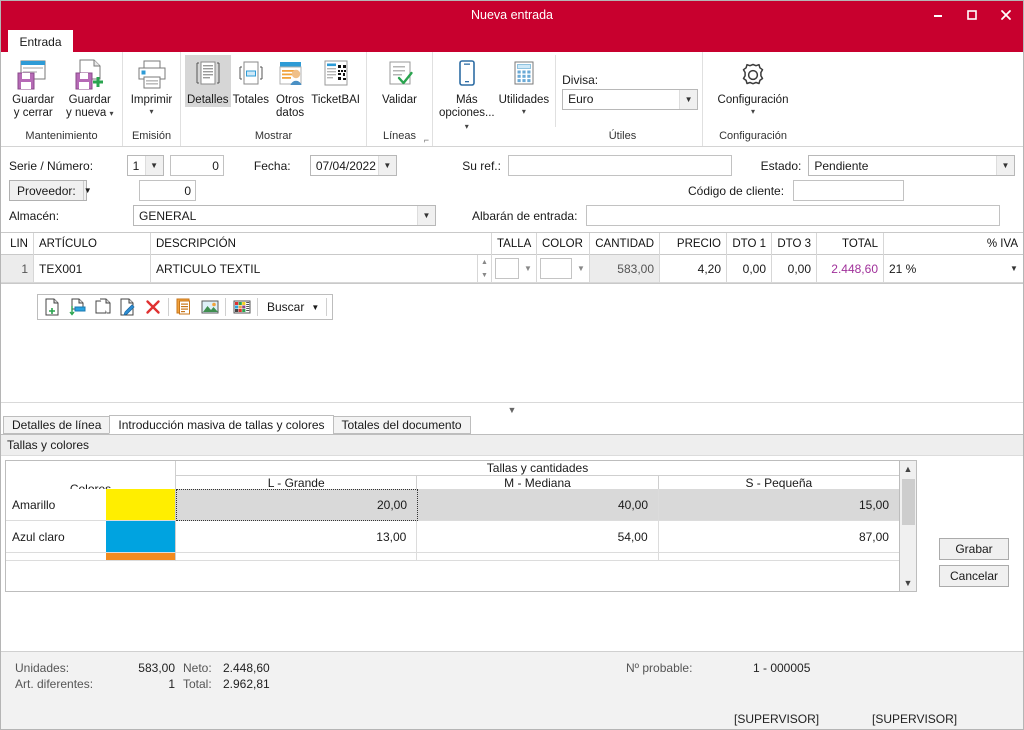  What do you see at coordinates (620, 165) in the screenshot?
I see `su-ref-input` at bounding box center [620, 165].